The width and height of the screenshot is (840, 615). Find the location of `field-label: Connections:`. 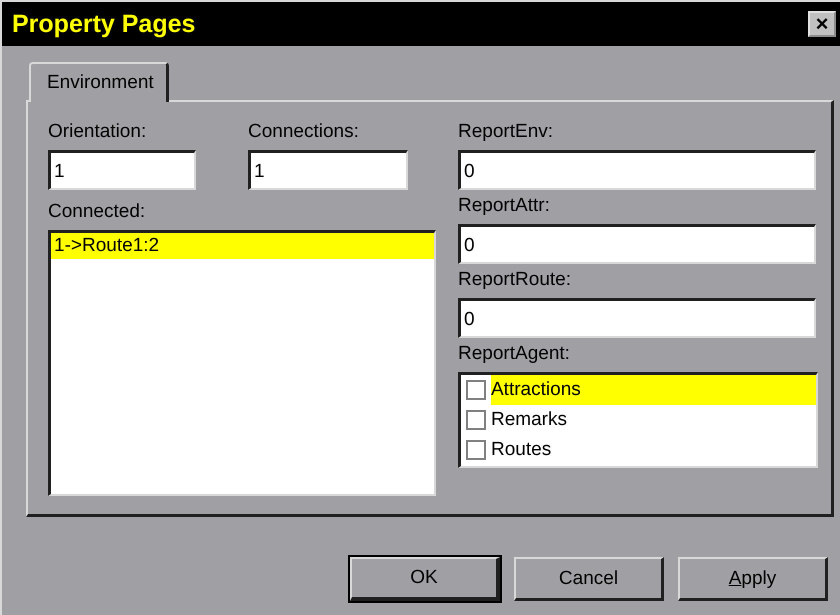

field-label: Connections: is located at coordinates (304, 132).